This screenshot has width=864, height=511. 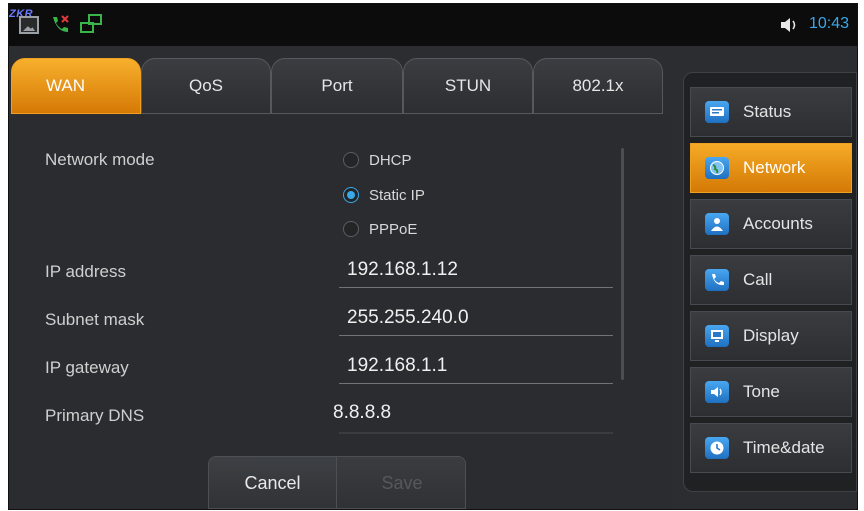 I want to click on speaker-icon, so click(x=717, y=392).